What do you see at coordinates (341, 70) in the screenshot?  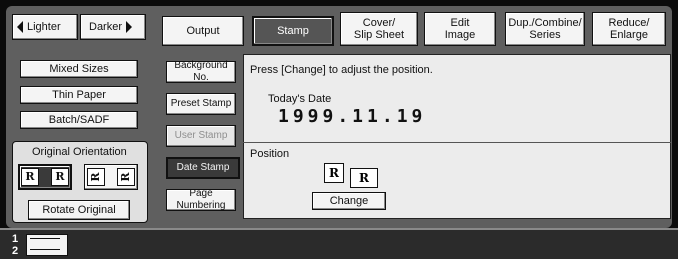 I see `instruction-text: Press [Change] to adjust the position.` at bounding box center [341, 70].